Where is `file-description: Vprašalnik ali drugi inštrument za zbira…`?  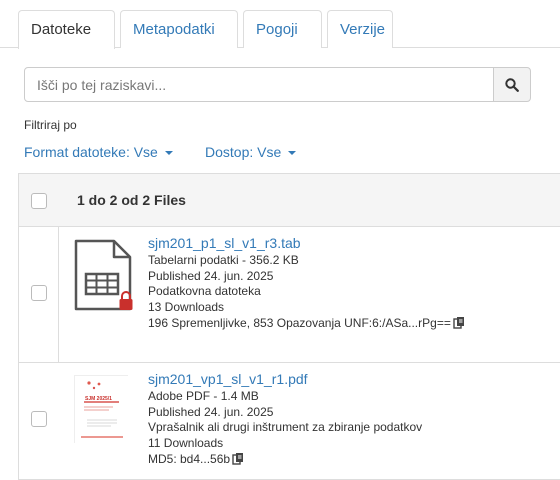 file-description: Vprašalnik ali drugi inštrument za zbira… is located at coordinates (285, 427).